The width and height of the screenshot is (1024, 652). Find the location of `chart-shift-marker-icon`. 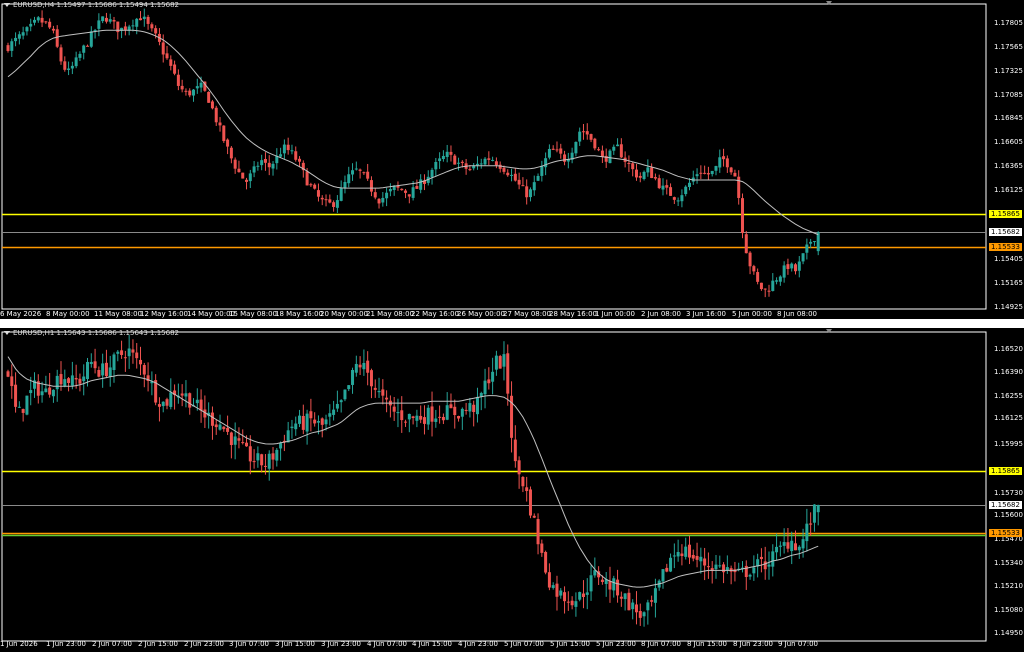

chart-shift-marker-icon is located at coordinates (829, 3).